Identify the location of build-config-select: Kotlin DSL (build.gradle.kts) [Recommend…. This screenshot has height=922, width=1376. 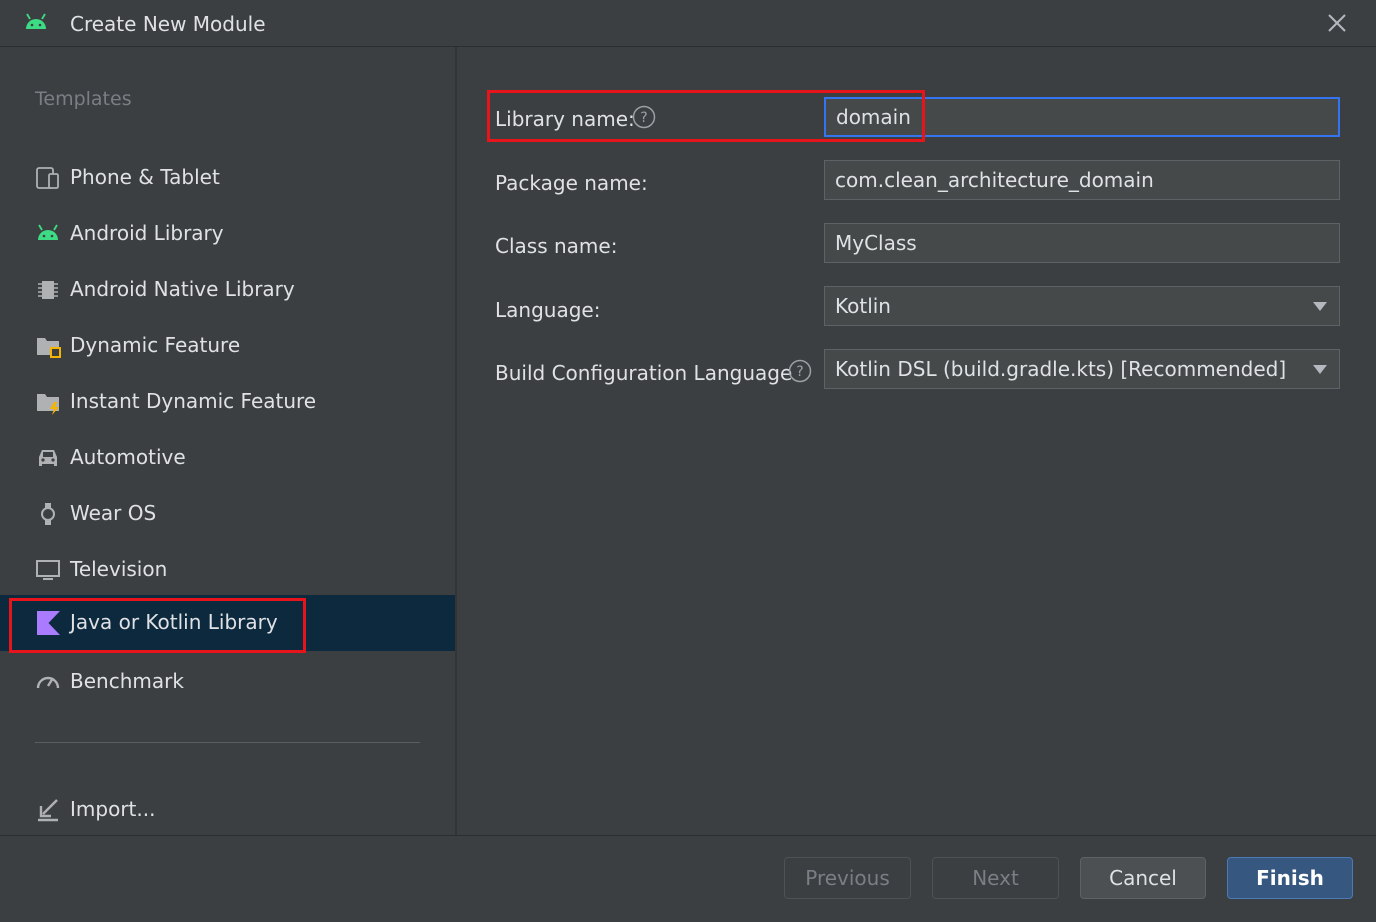
(1082, 369).